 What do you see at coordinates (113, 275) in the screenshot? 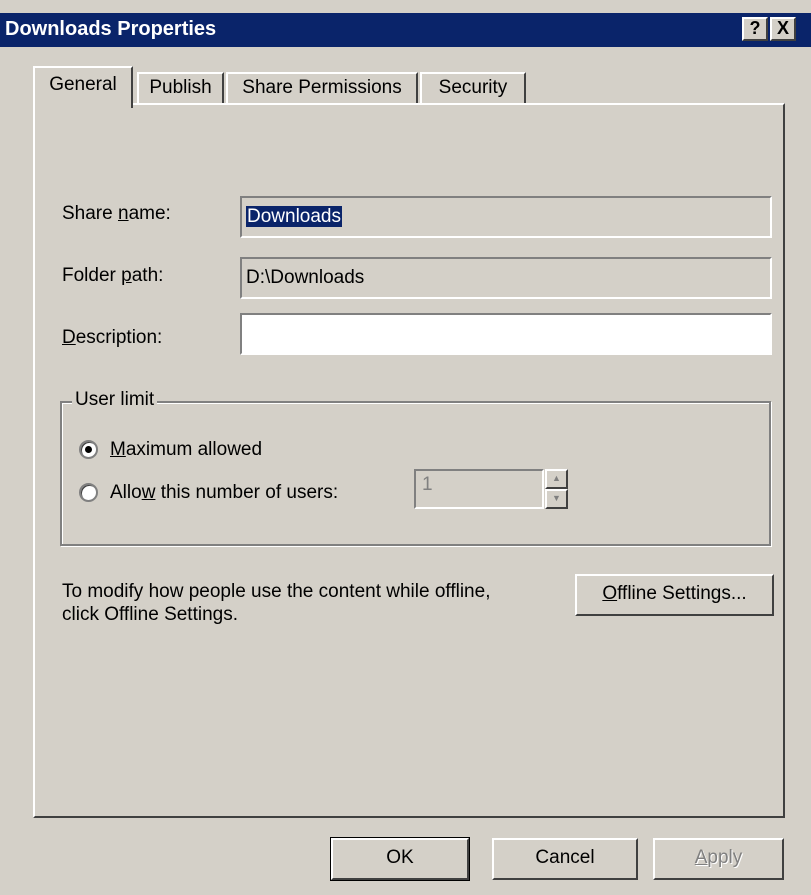
I see `folder-path-label: Folder path:` at bounding box center [113, 275].